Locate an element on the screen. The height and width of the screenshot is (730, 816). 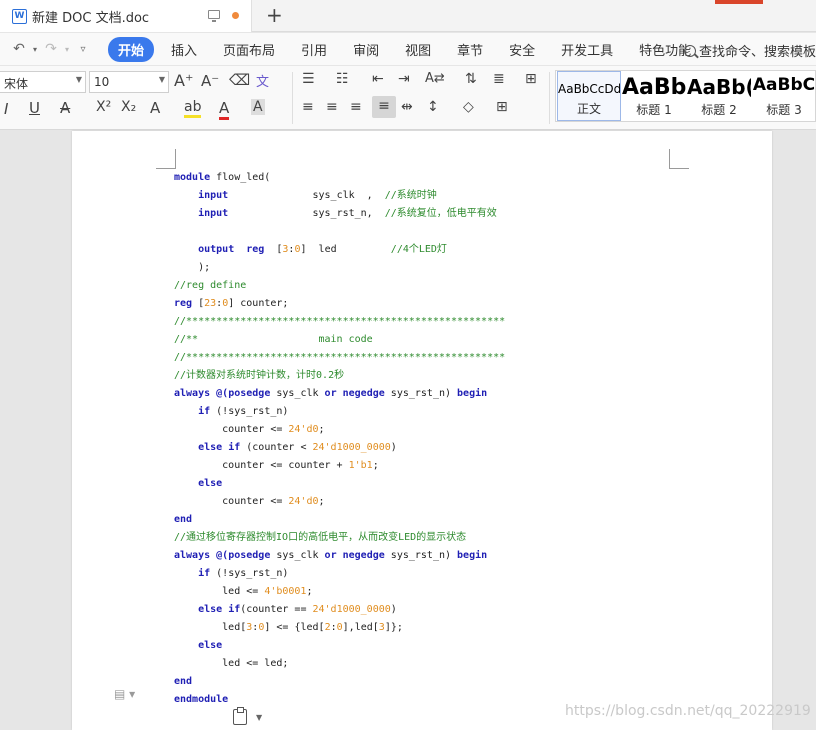
undo-icon: ↶ is located at coordinates (19, 49).